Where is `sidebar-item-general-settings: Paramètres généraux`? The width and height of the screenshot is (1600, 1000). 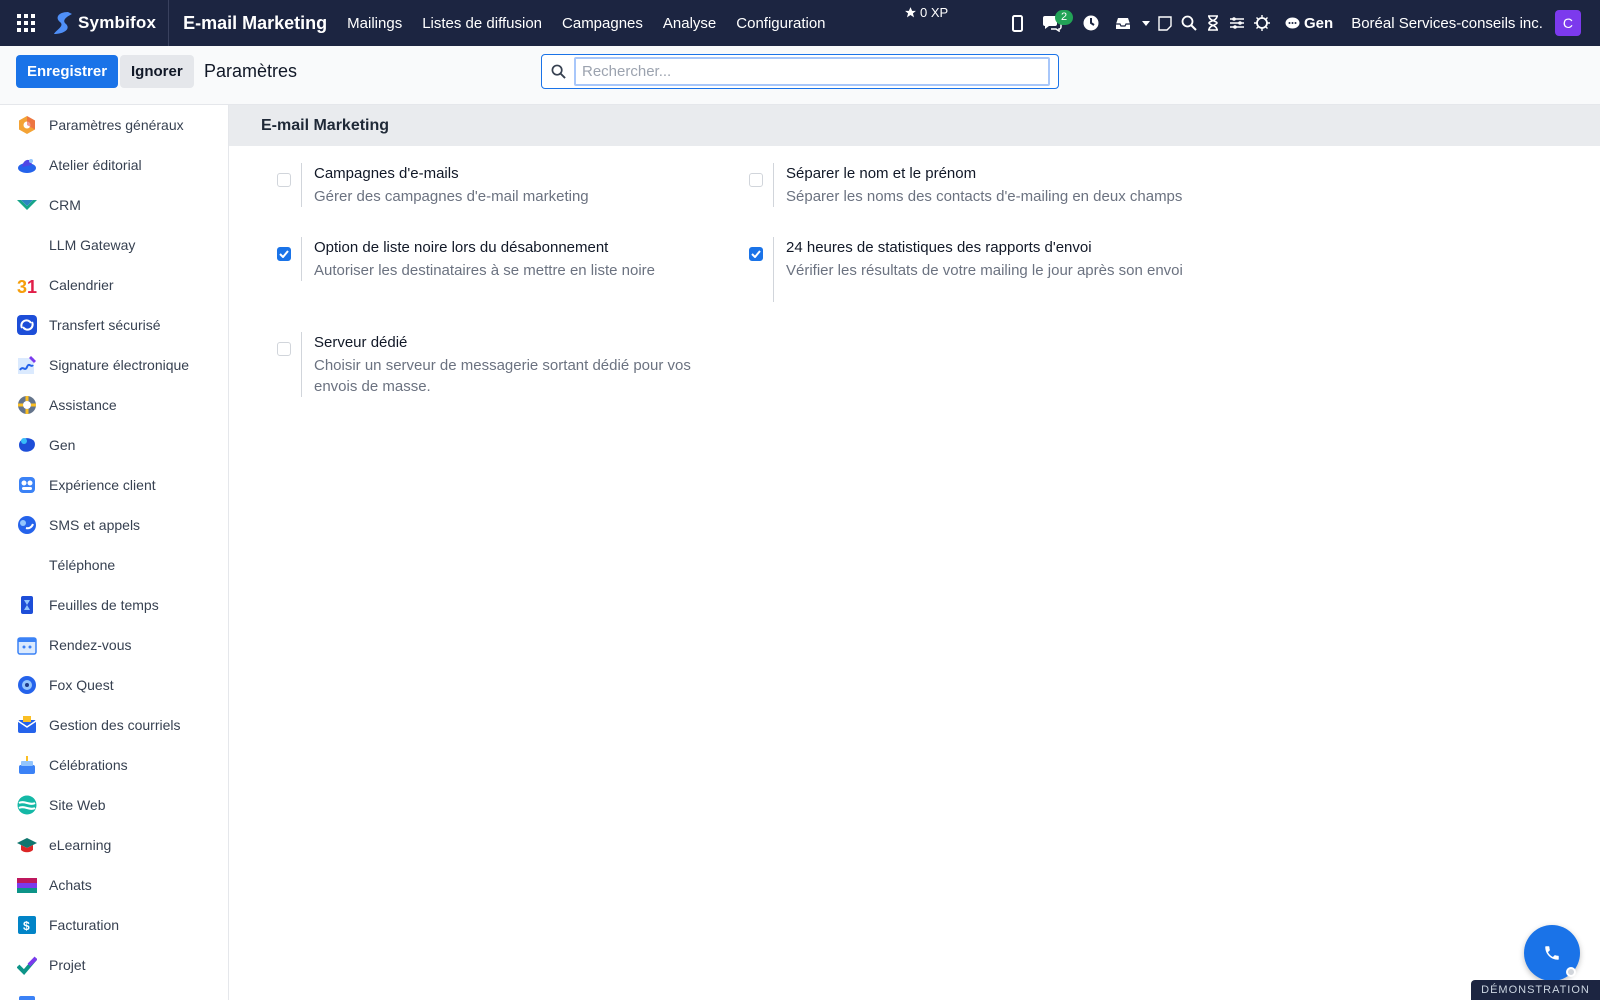
sidebar-item-general-settings: Paramètres généraux is located at coordinates (114, 125).